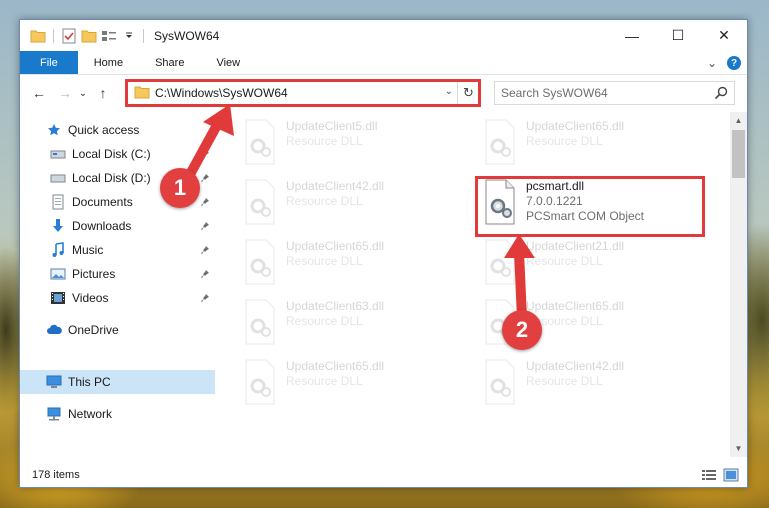 The height and width of the screenshot is (508, 769). I want to click on maximize-button: ☐, so click(678, 35).